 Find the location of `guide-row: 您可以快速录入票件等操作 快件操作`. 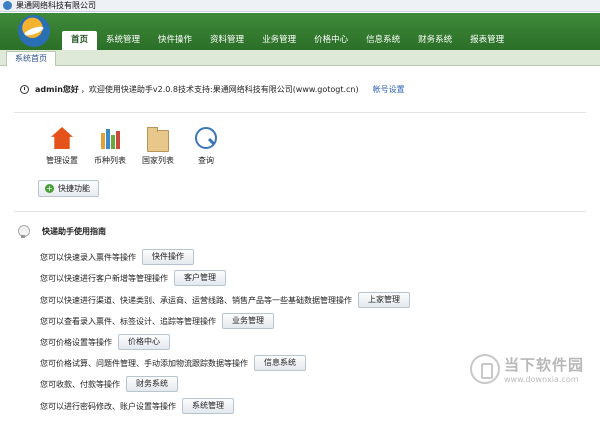

guide-row: 您可以快速录入票件等操作 快件操作 is located at coordinates (117, 257).